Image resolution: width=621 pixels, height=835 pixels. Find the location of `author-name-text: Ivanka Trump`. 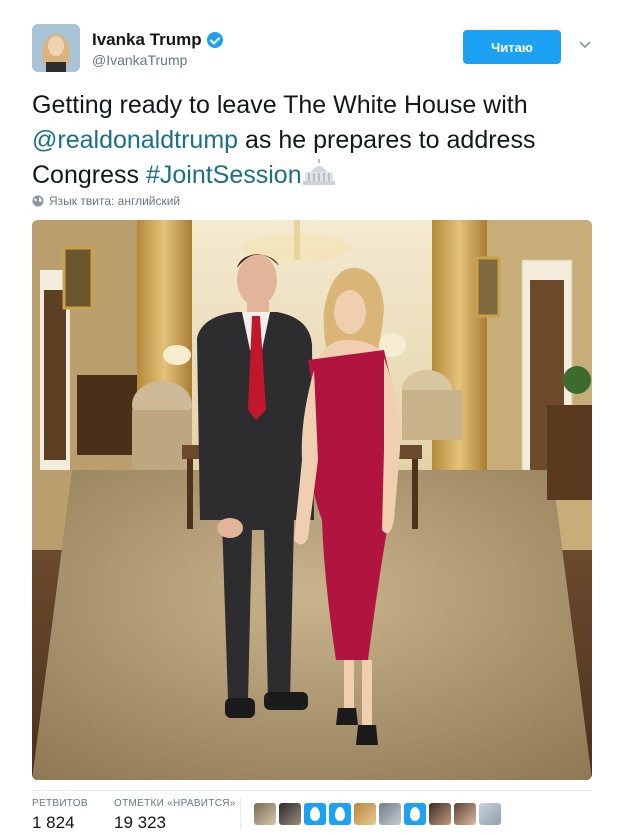

author-name-text: Ivanka Trump is located at coordinates (147, 40).